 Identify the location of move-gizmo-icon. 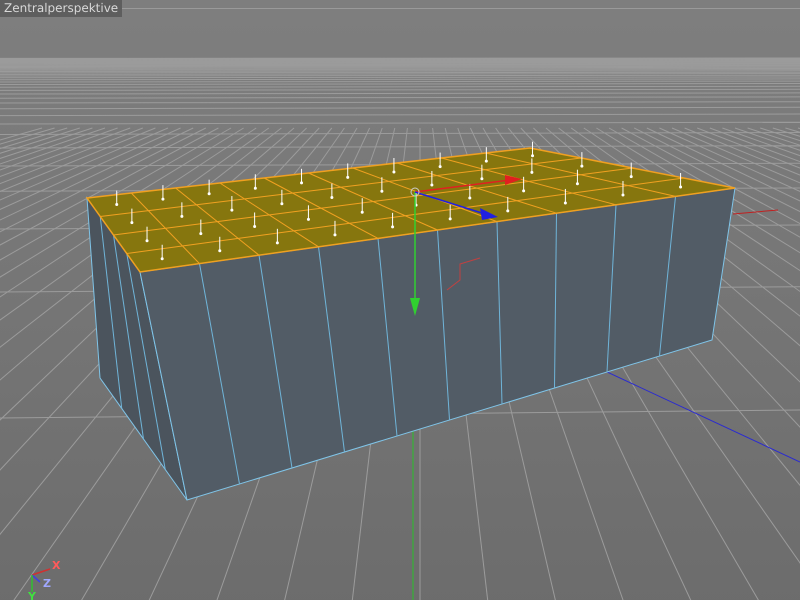
(466, 245).